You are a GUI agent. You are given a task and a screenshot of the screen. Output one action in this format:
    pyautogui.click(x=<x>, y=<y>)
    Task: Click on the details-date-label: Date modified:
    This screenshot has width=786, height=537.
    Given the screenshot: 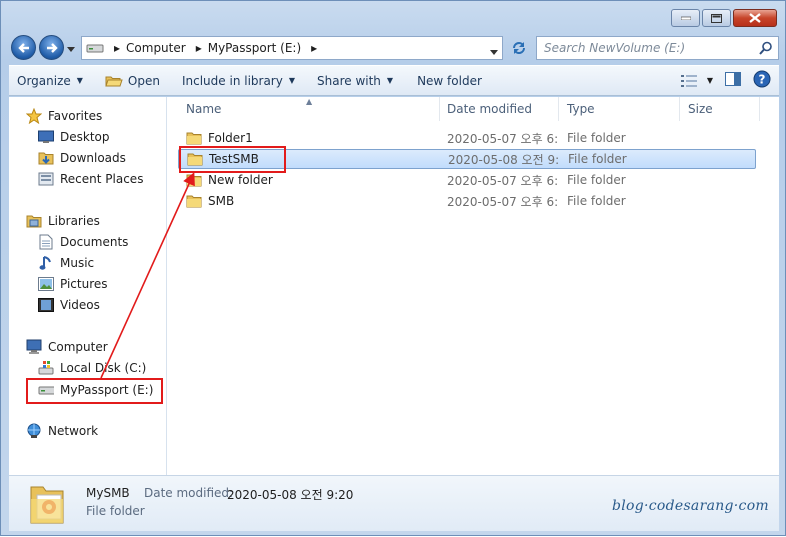 What is the action you would take?
    pyautogui.click(x=189, y=493)
    